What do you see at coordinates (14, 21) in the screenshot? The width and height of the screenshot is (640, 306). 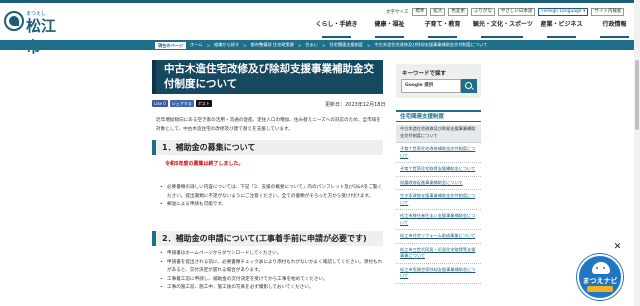 I see `city-emblem-icon` at bounding box center [14, 21].